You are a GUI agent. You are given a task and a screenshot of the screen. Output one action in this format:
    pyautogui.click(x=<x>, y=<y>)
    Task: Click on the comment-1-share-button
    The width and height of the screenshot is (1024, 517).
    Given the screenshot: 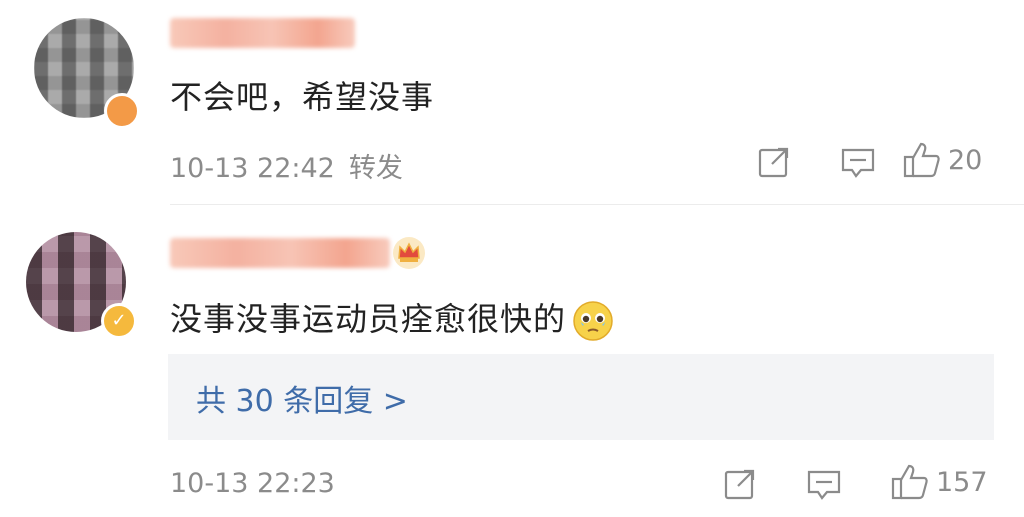 What is the action you would take?
    pyautogui.click(x=774, y=162)
    